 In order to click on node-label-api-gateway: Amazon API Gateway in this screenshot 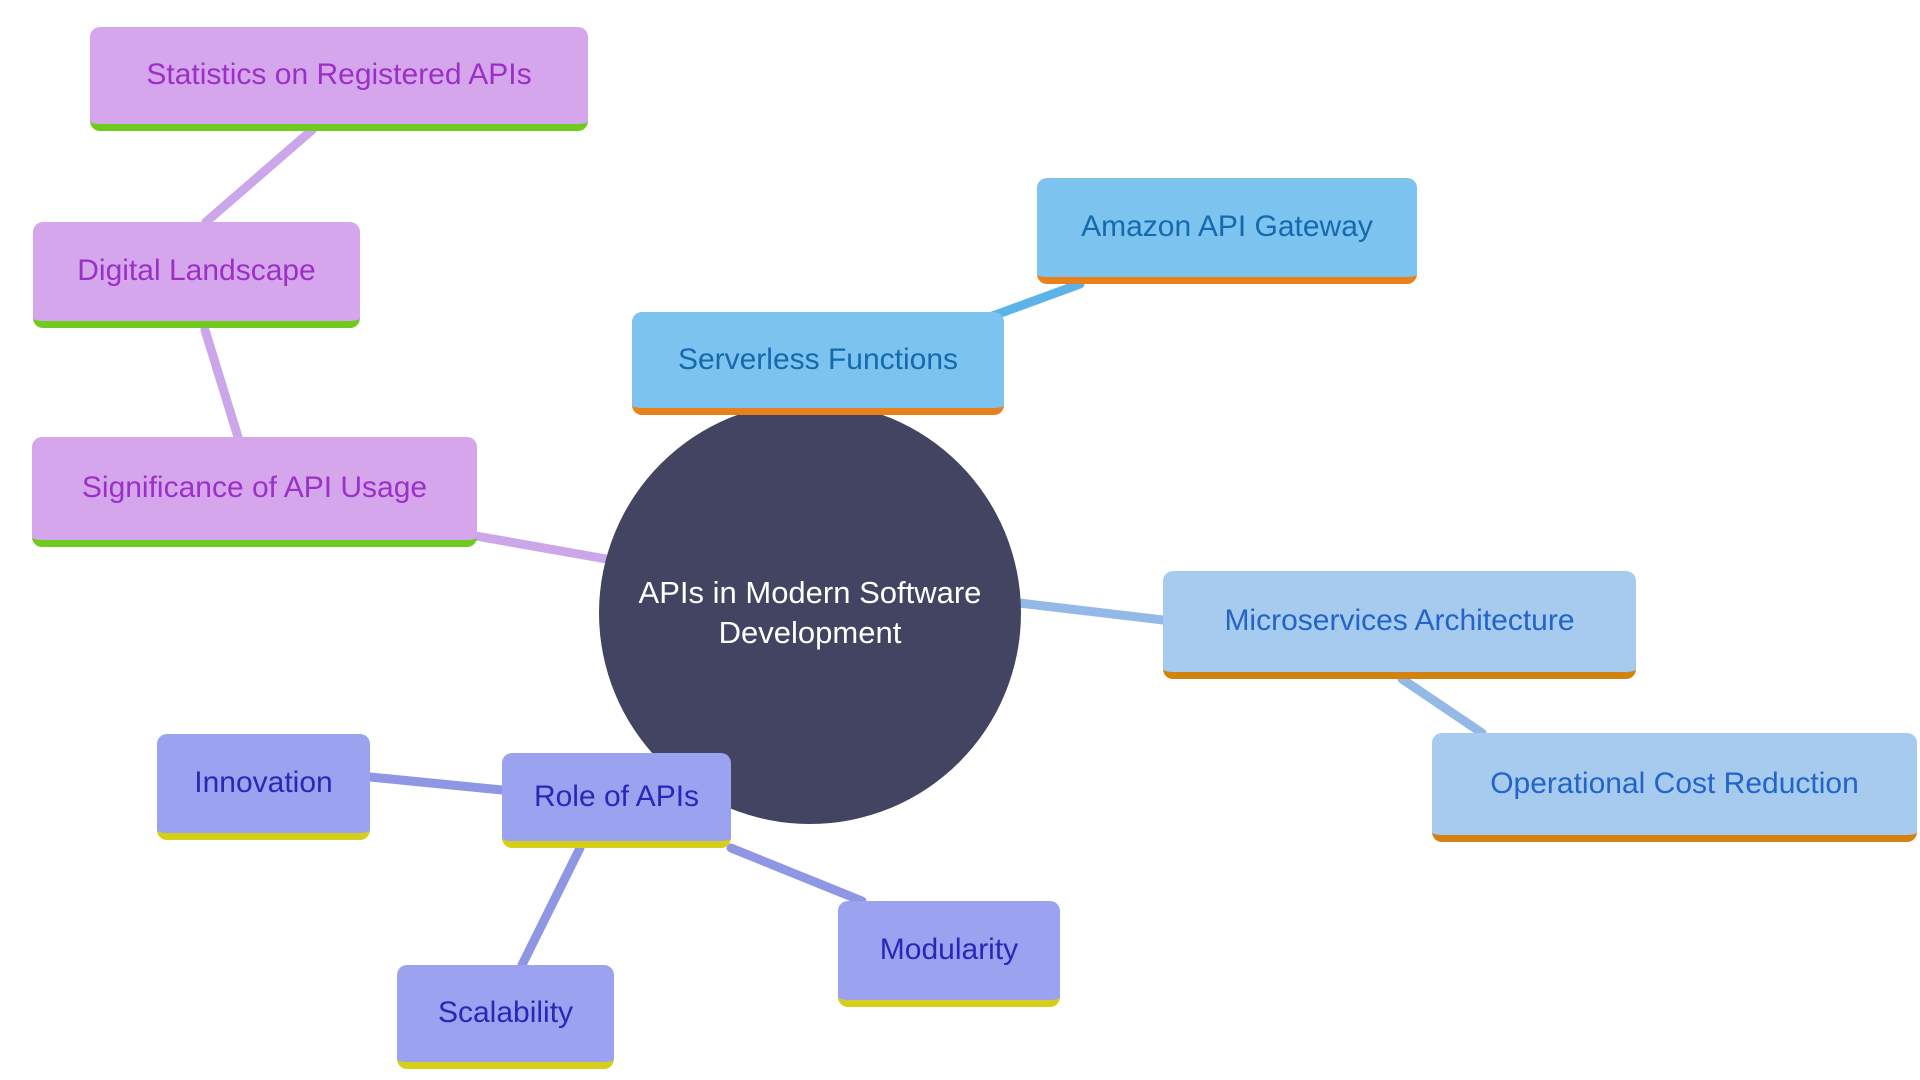, I will do `click(1227, 227)`.